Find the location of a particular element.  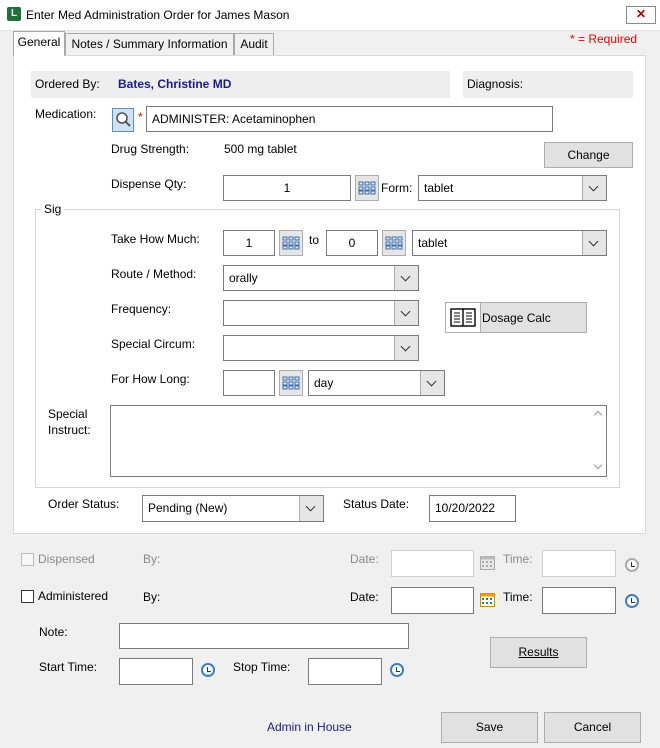

administered-by-label: By: is located at coordinates (152, 597).